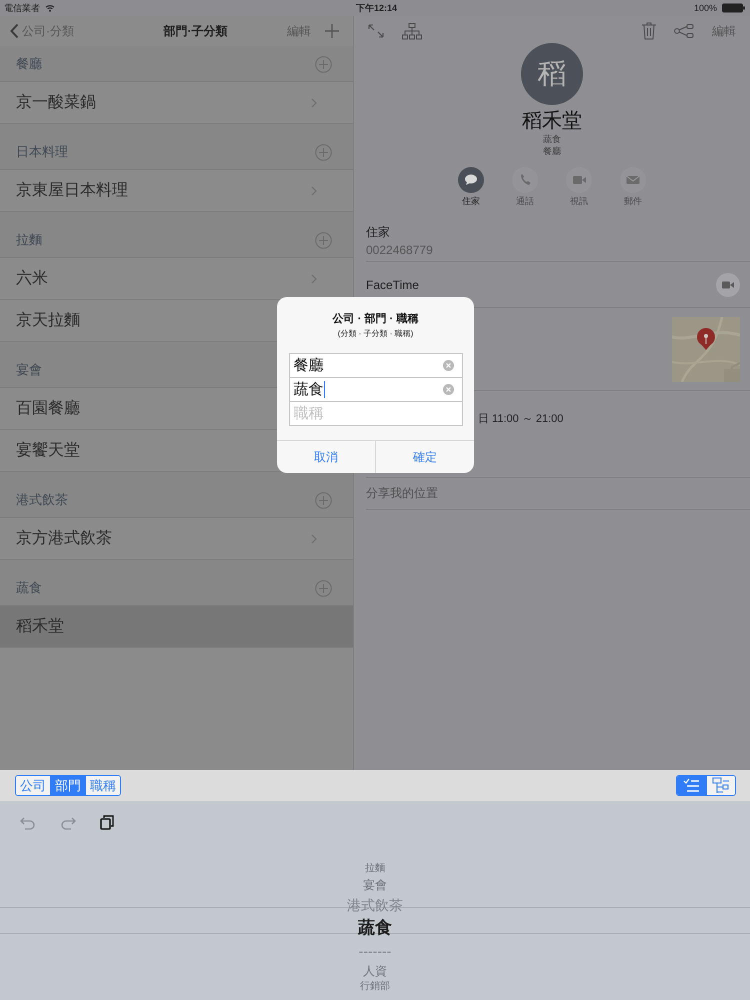 The width and height of the screenshot is (750, 1000). I want to click on edit-button: 編輯, so click(724, 31).